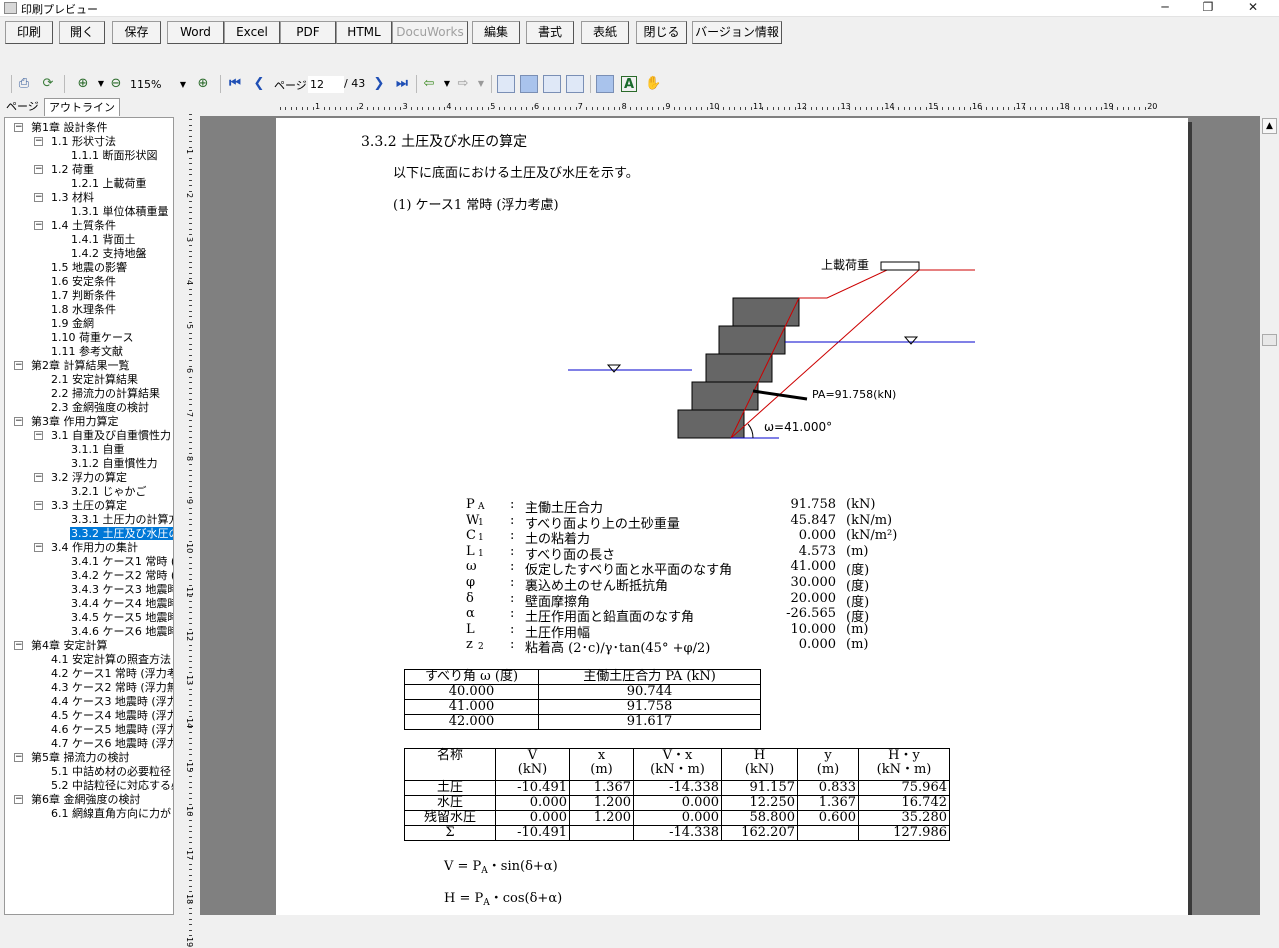 This screenshot has width=1279, height=948. I want to click on tree-item: 3.1.2 自重慣性力, so click(114, 464).